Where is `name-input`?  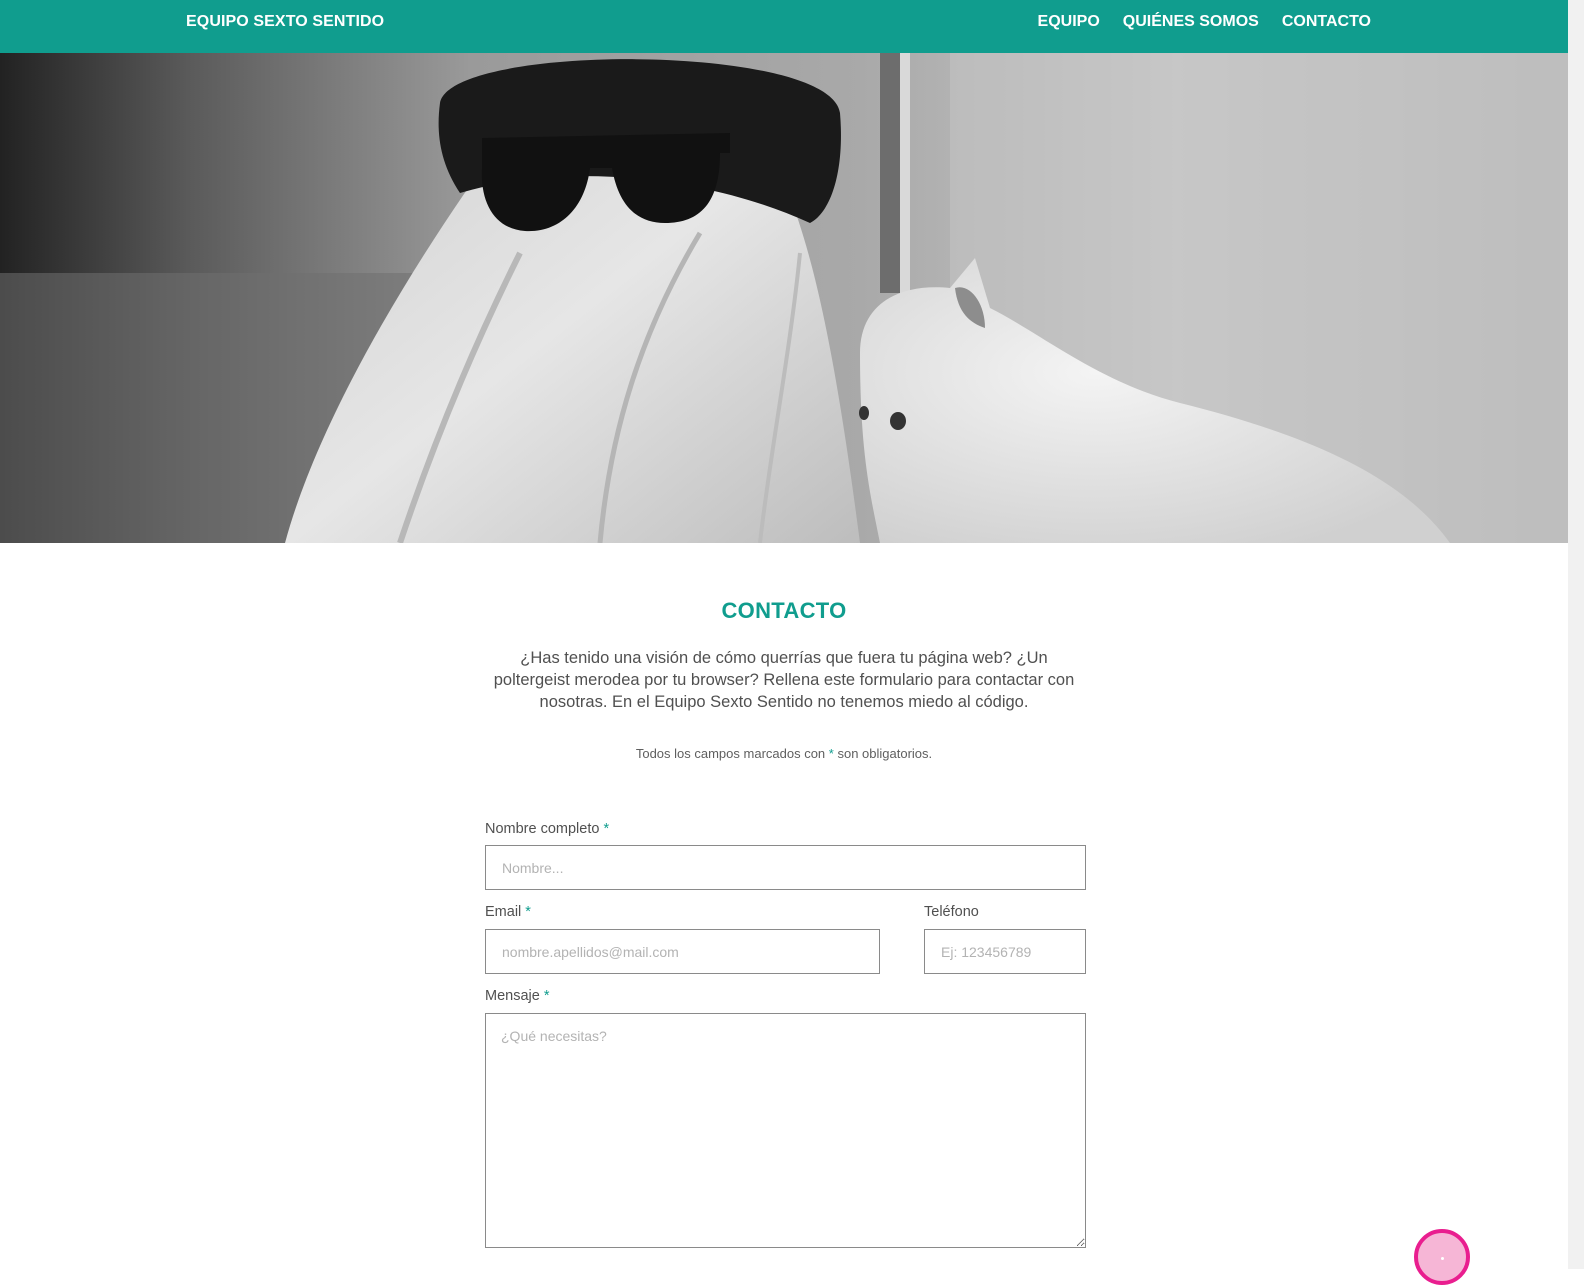
name-input is located at coordinates (785, 867).